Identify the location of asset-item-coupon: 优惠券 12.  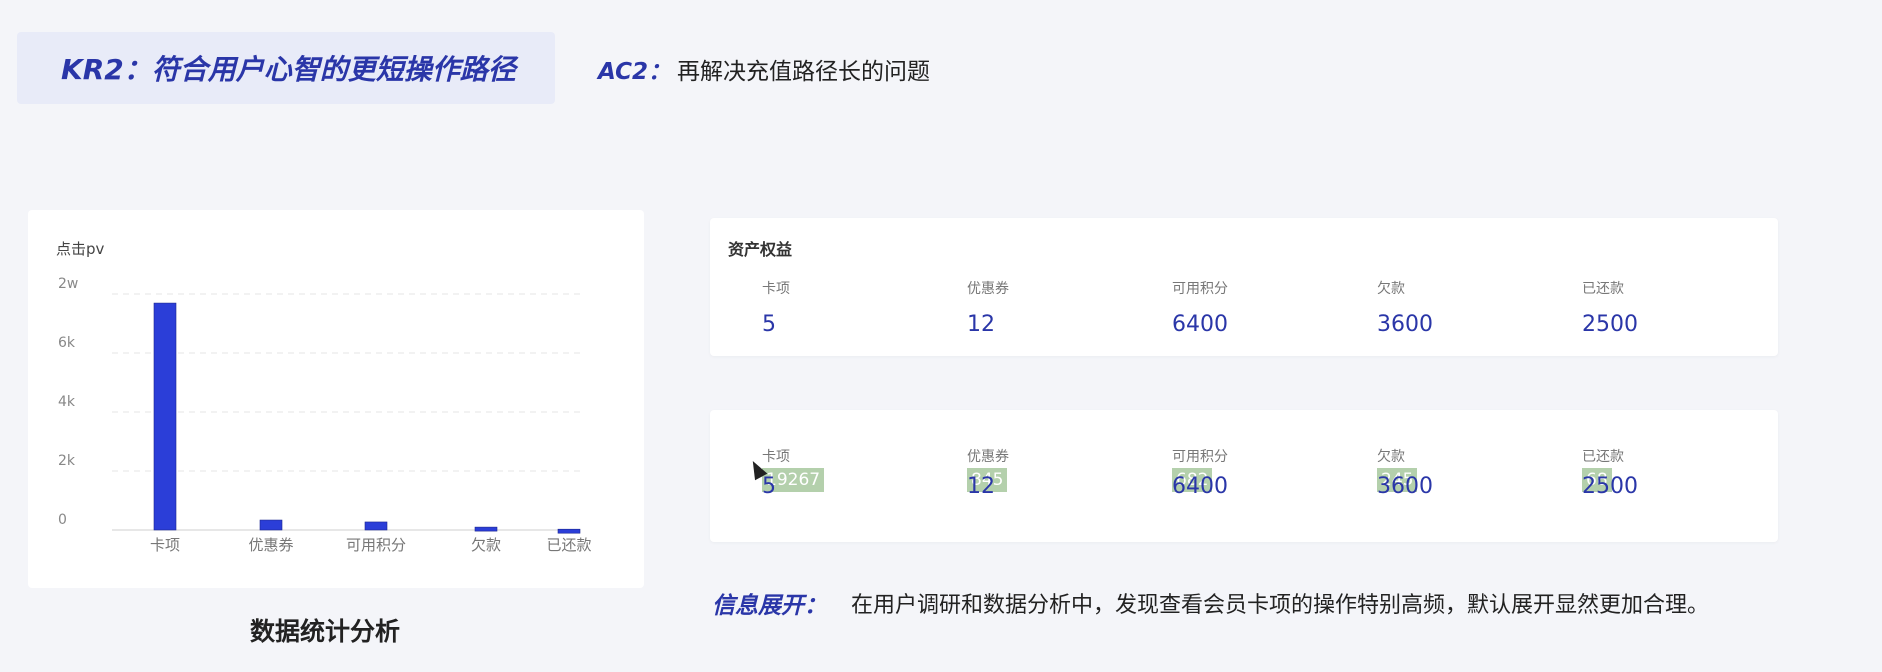
(1062, 307).